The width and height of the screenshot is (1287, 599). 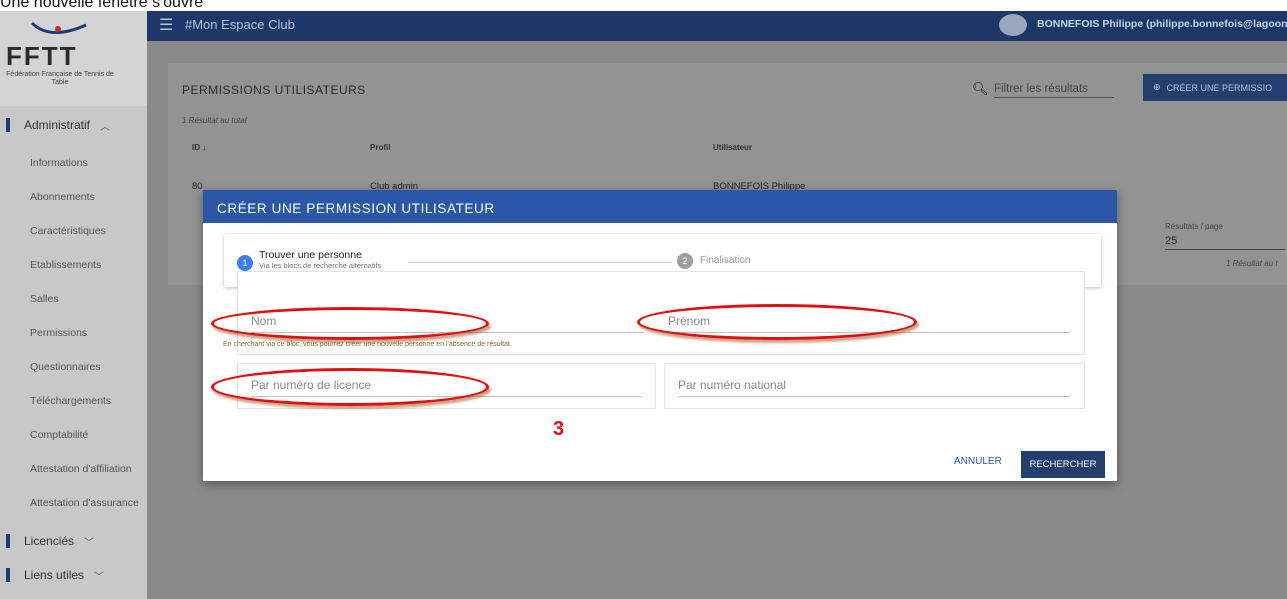 I want to click on chevron-up-icon: ︿, so click(x=105, y=127).